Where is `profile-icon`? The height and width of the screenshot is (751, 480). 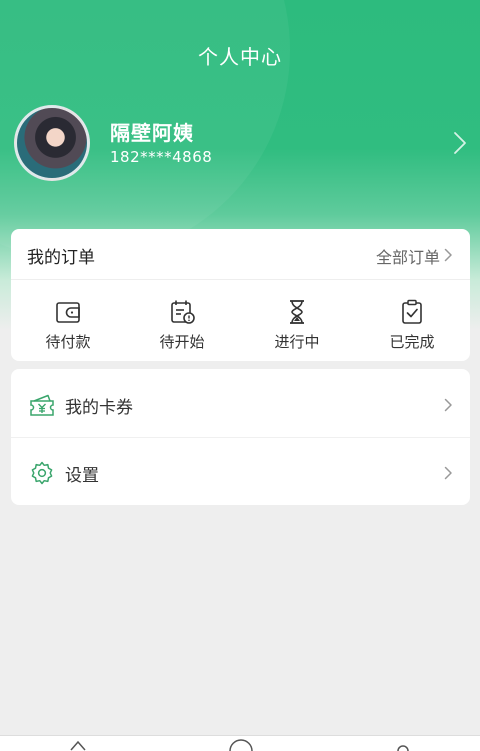 profile-icon is located at coordinates (403, 745).